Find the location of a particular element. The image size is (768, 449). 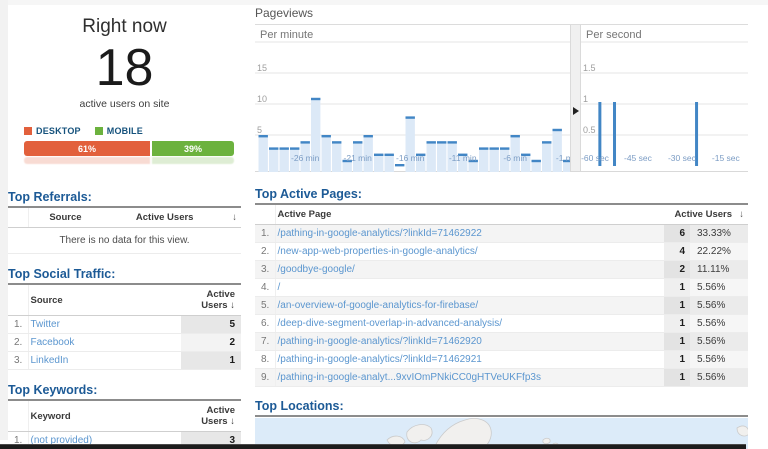

legend-item-desktop: DESKTOP is located at coordinates (52, 131).